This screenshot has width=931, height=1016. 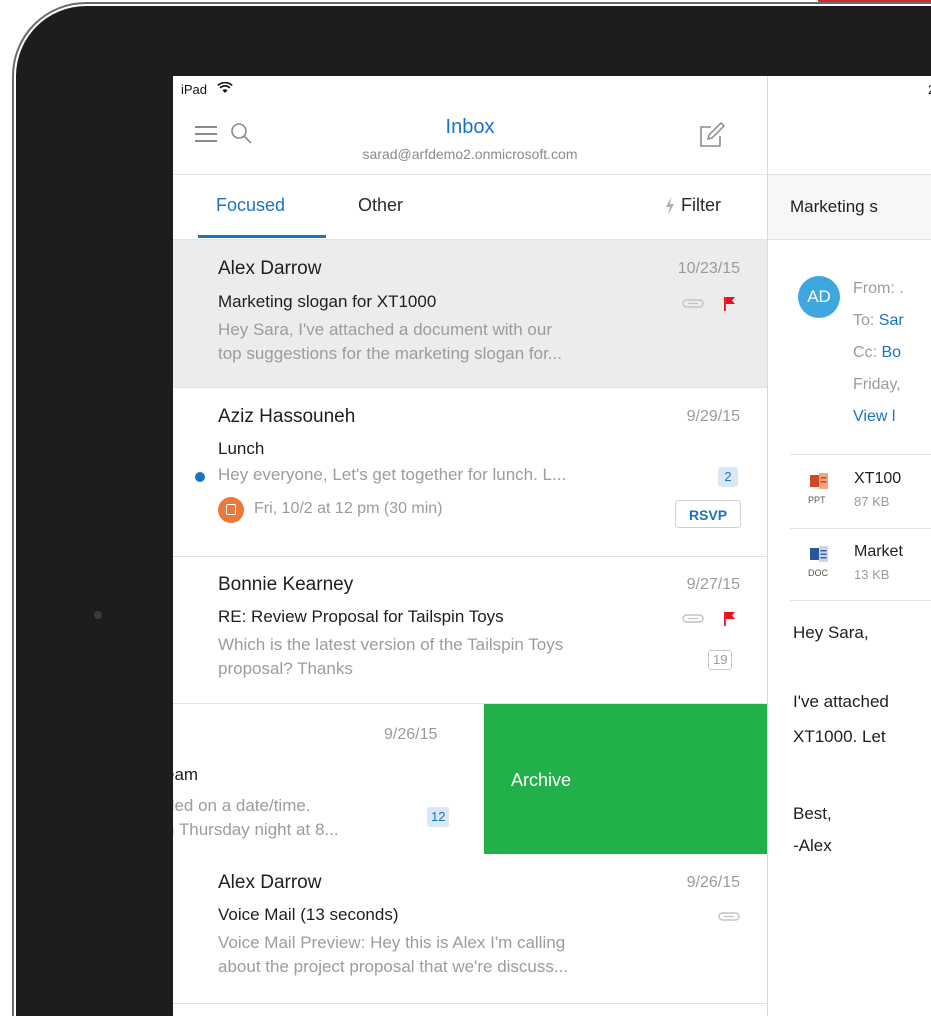 I want to click on cc-recipient-link: Bo, so click(x=891, y=352).